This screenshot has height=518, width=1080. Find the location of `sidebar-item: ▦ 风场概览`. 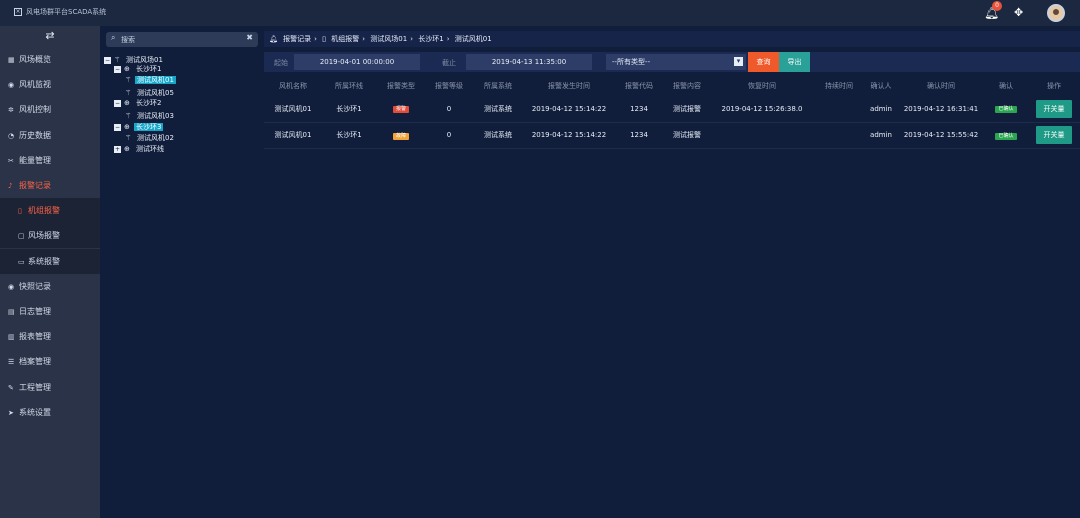

sidebar-item: ▦ 风场概览 is located at coordinates (50, 59).